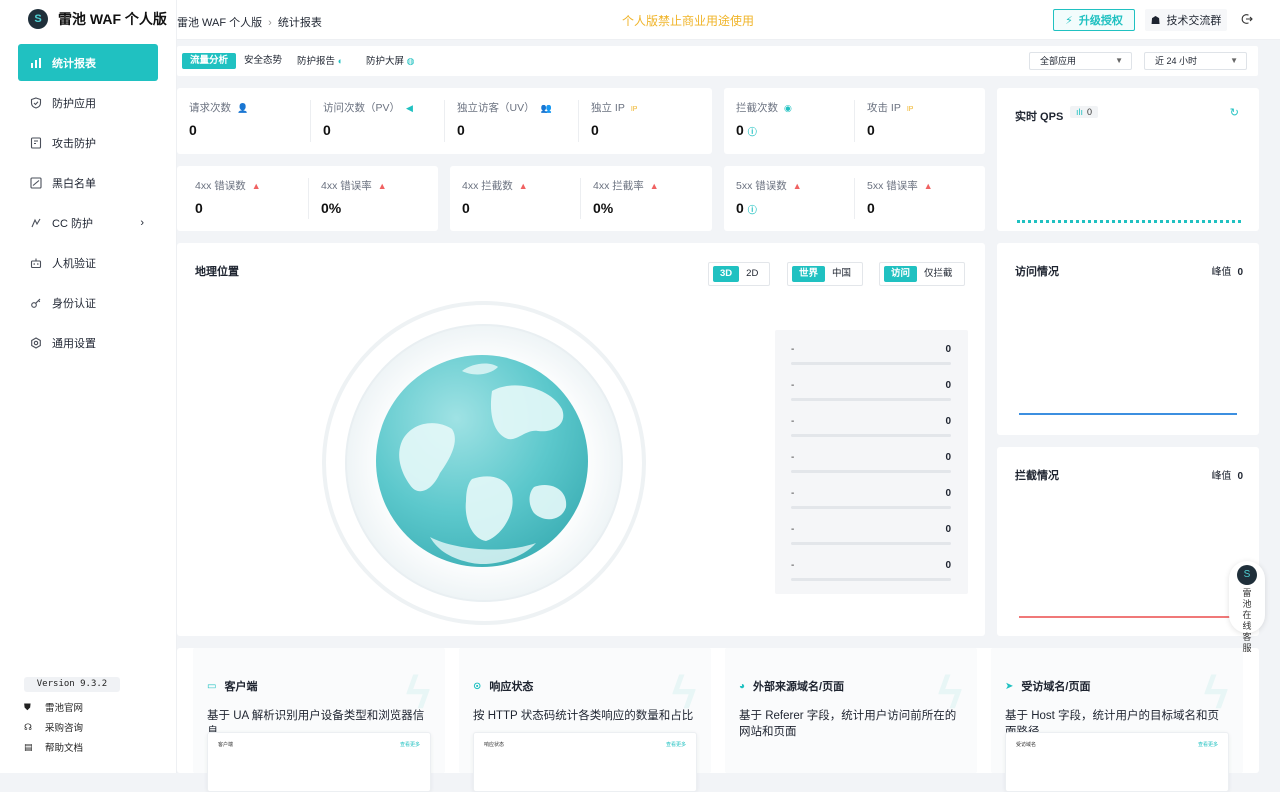 This screenshot has height=792, width=1280. I want to click on breadcrumb-root: 雷池 WAF 个人版, so click(219, 23).